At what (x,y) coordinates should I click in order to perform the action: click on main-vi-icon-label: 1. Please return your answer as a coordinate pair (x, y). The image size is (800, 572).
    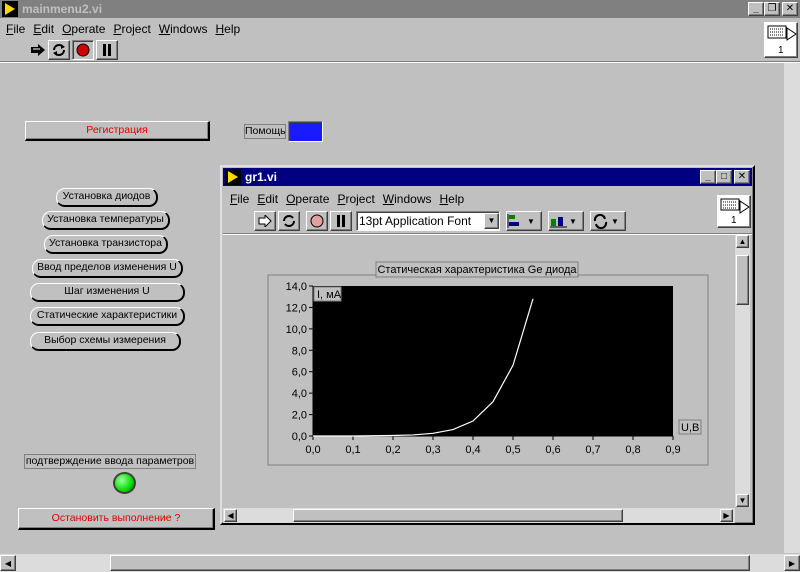
    Looking at the image, I should click on (781, 50).